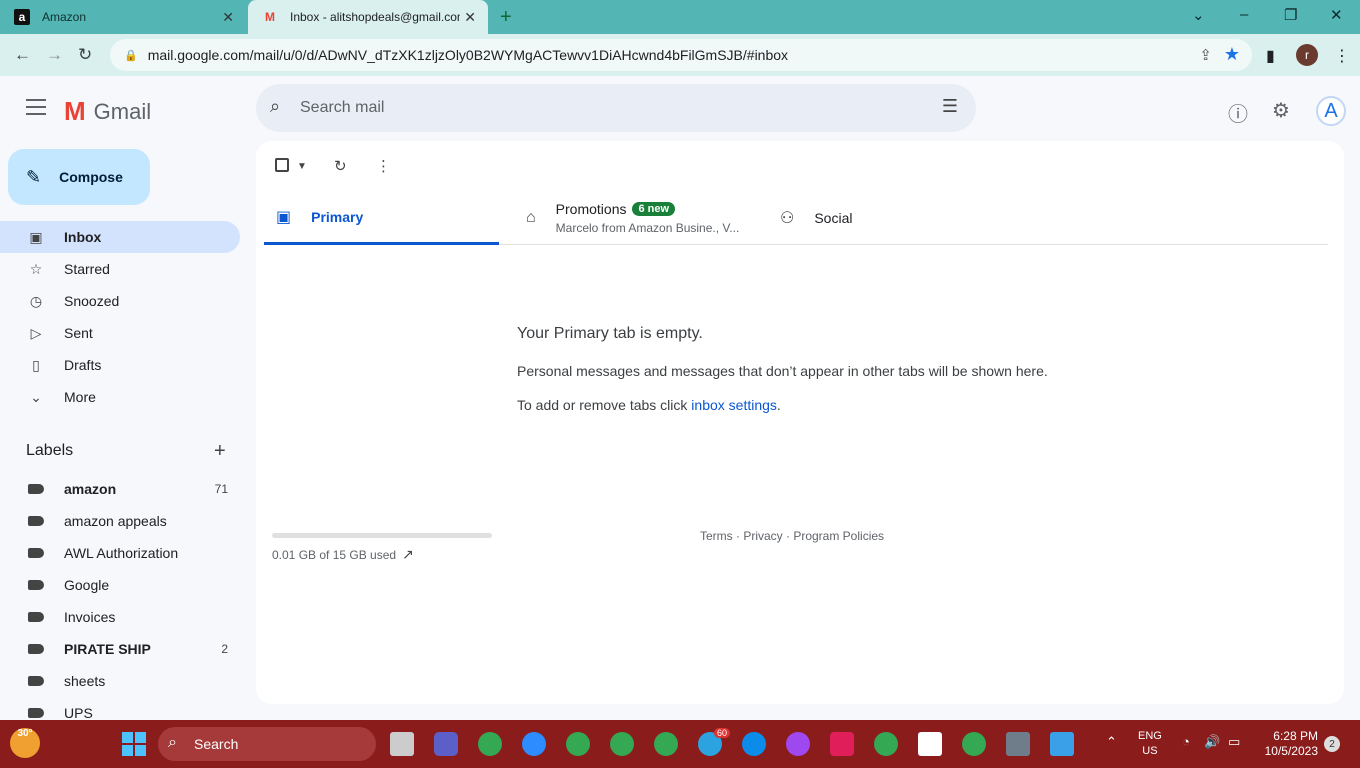 This screenshot has height=768, width=1360. Describe the element at coordinates (25, 743) in the screenshot. I see `weather-widget: 30°` at that location.